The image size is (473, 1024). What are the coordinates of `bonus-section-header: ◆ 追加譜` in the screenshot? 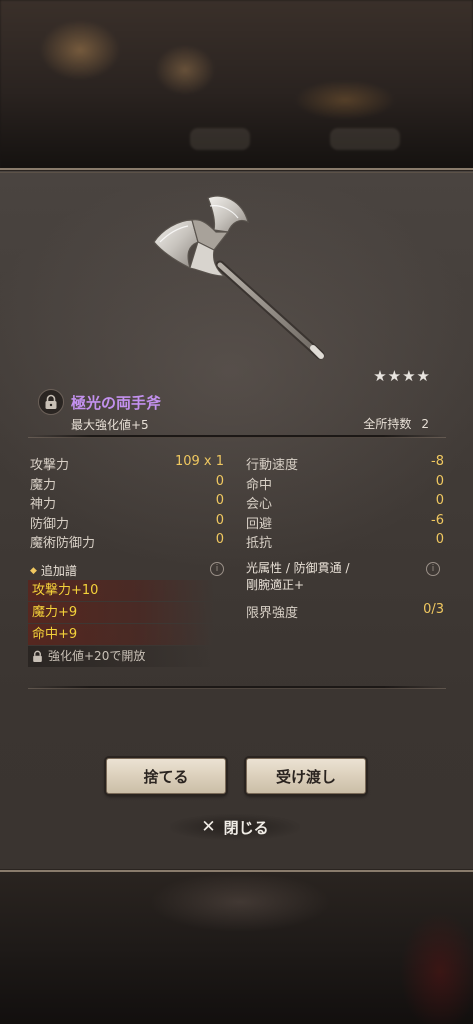 It's located at (53, 570).